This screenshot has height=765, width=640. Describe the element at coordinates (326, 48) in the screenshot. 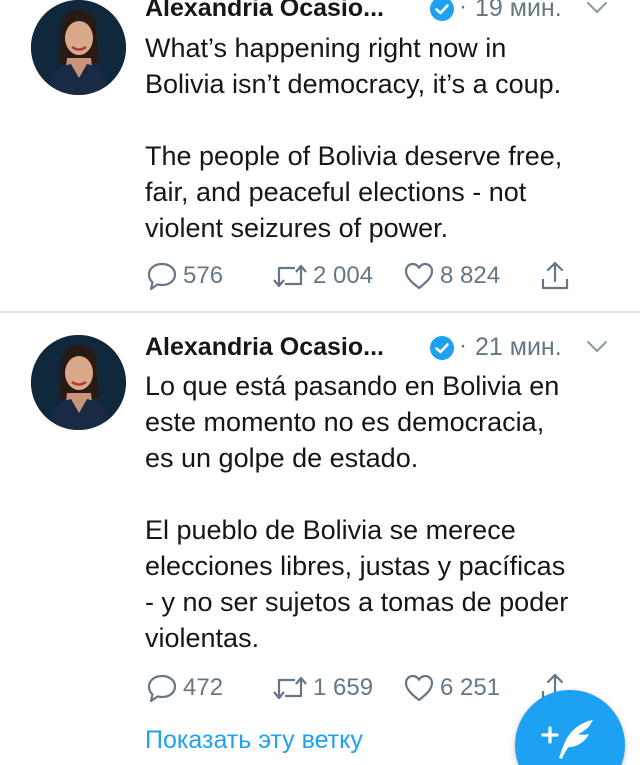

I see `tweet-line: What’s happening right now in` at that location.